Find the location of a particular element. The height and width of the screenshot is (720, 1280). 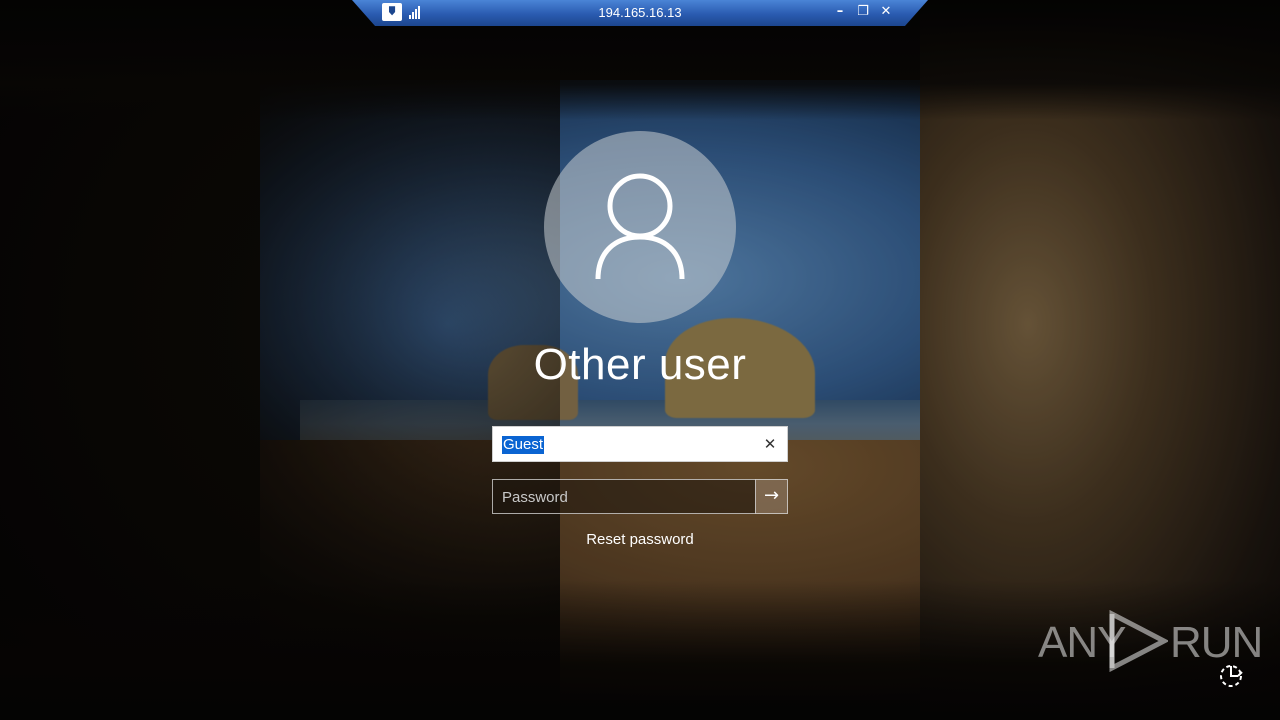

account-name: Other user is located at coordinates (640, 364).